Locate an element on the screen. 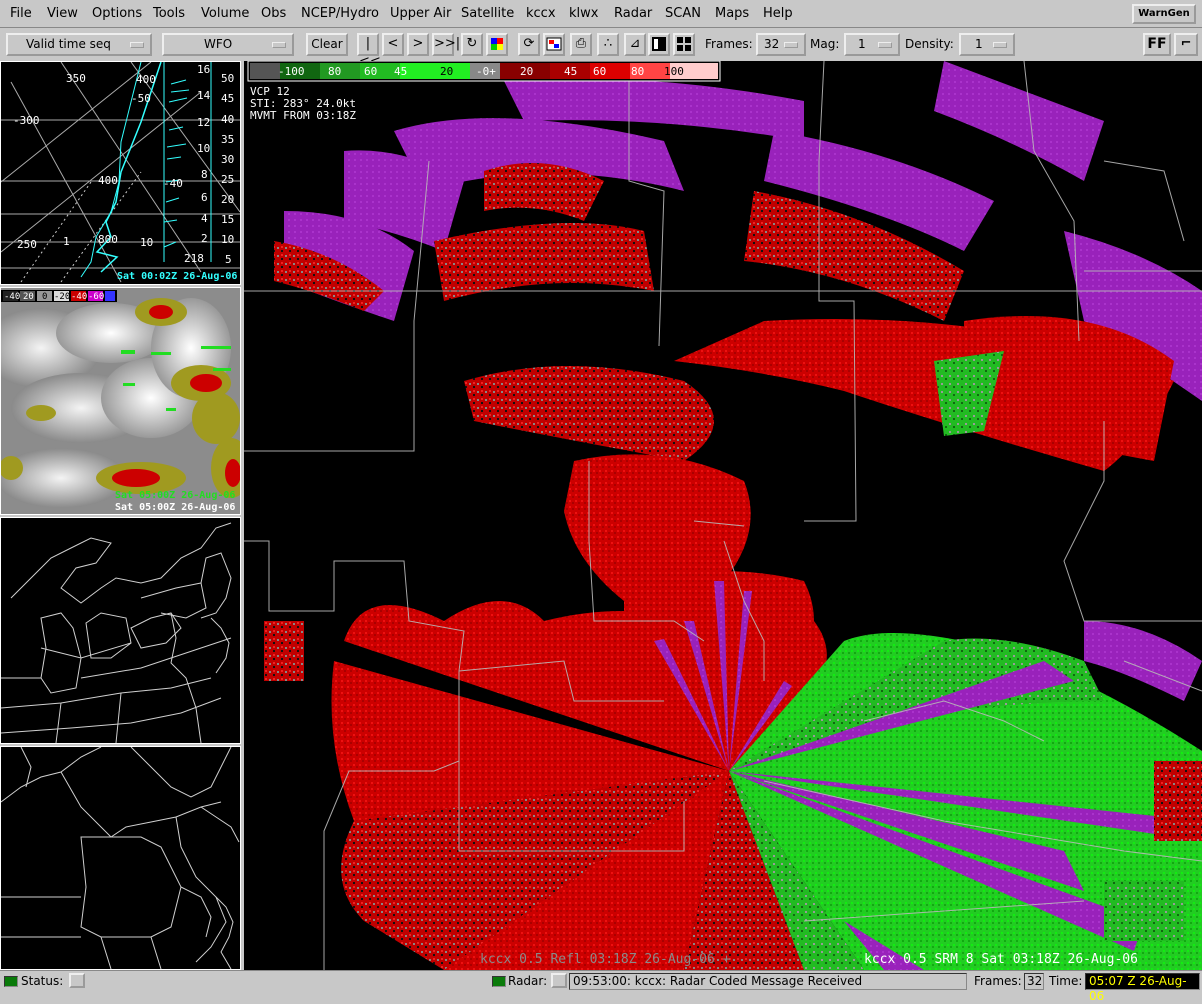 The width and height of the screenshot is (1202, 1004). baseline-icon: ⊿ is located at coordinates (635, 43).